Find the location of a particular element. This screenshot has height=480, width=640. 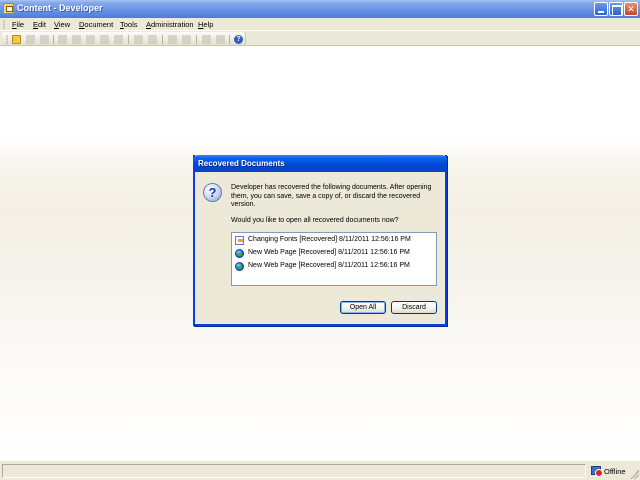

paste-icon is located at coordinates (90, 39).